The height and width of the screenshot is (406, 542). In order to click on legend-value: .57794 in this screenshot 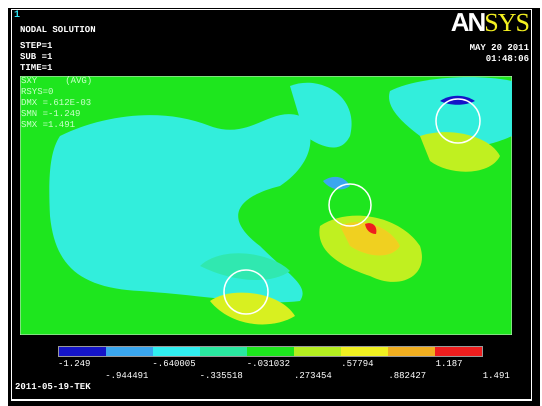, I will do `click(358, 364)`.